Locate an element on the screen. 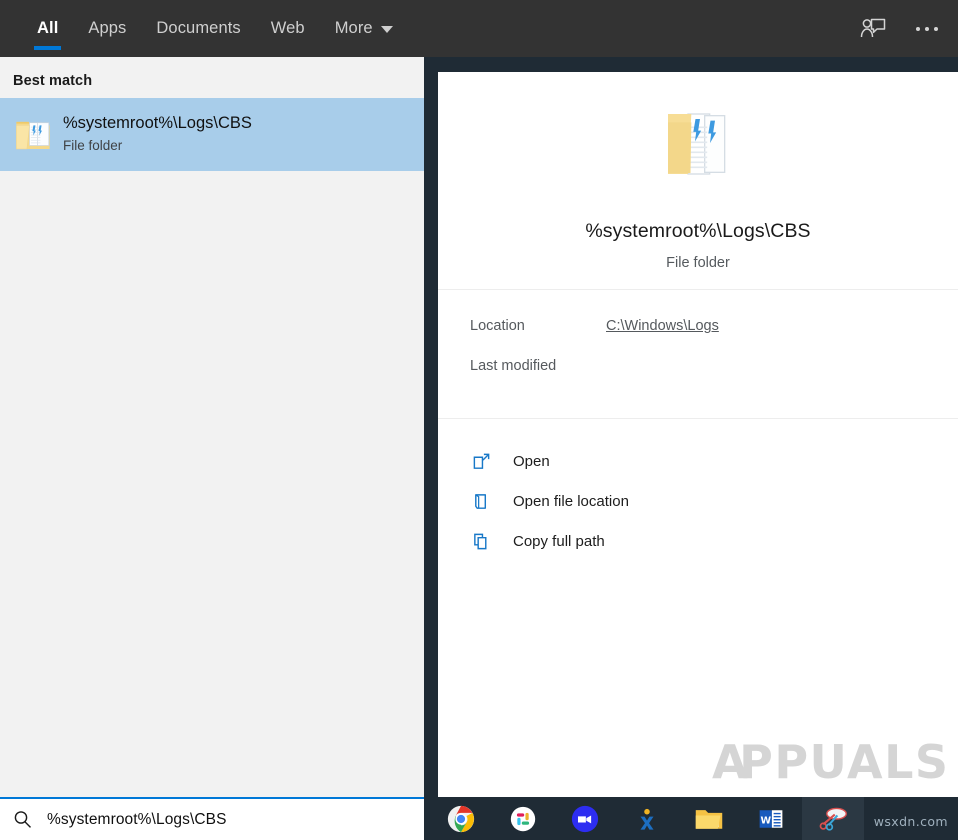  tab-documents: Documents is located at coordinates (198, 28).